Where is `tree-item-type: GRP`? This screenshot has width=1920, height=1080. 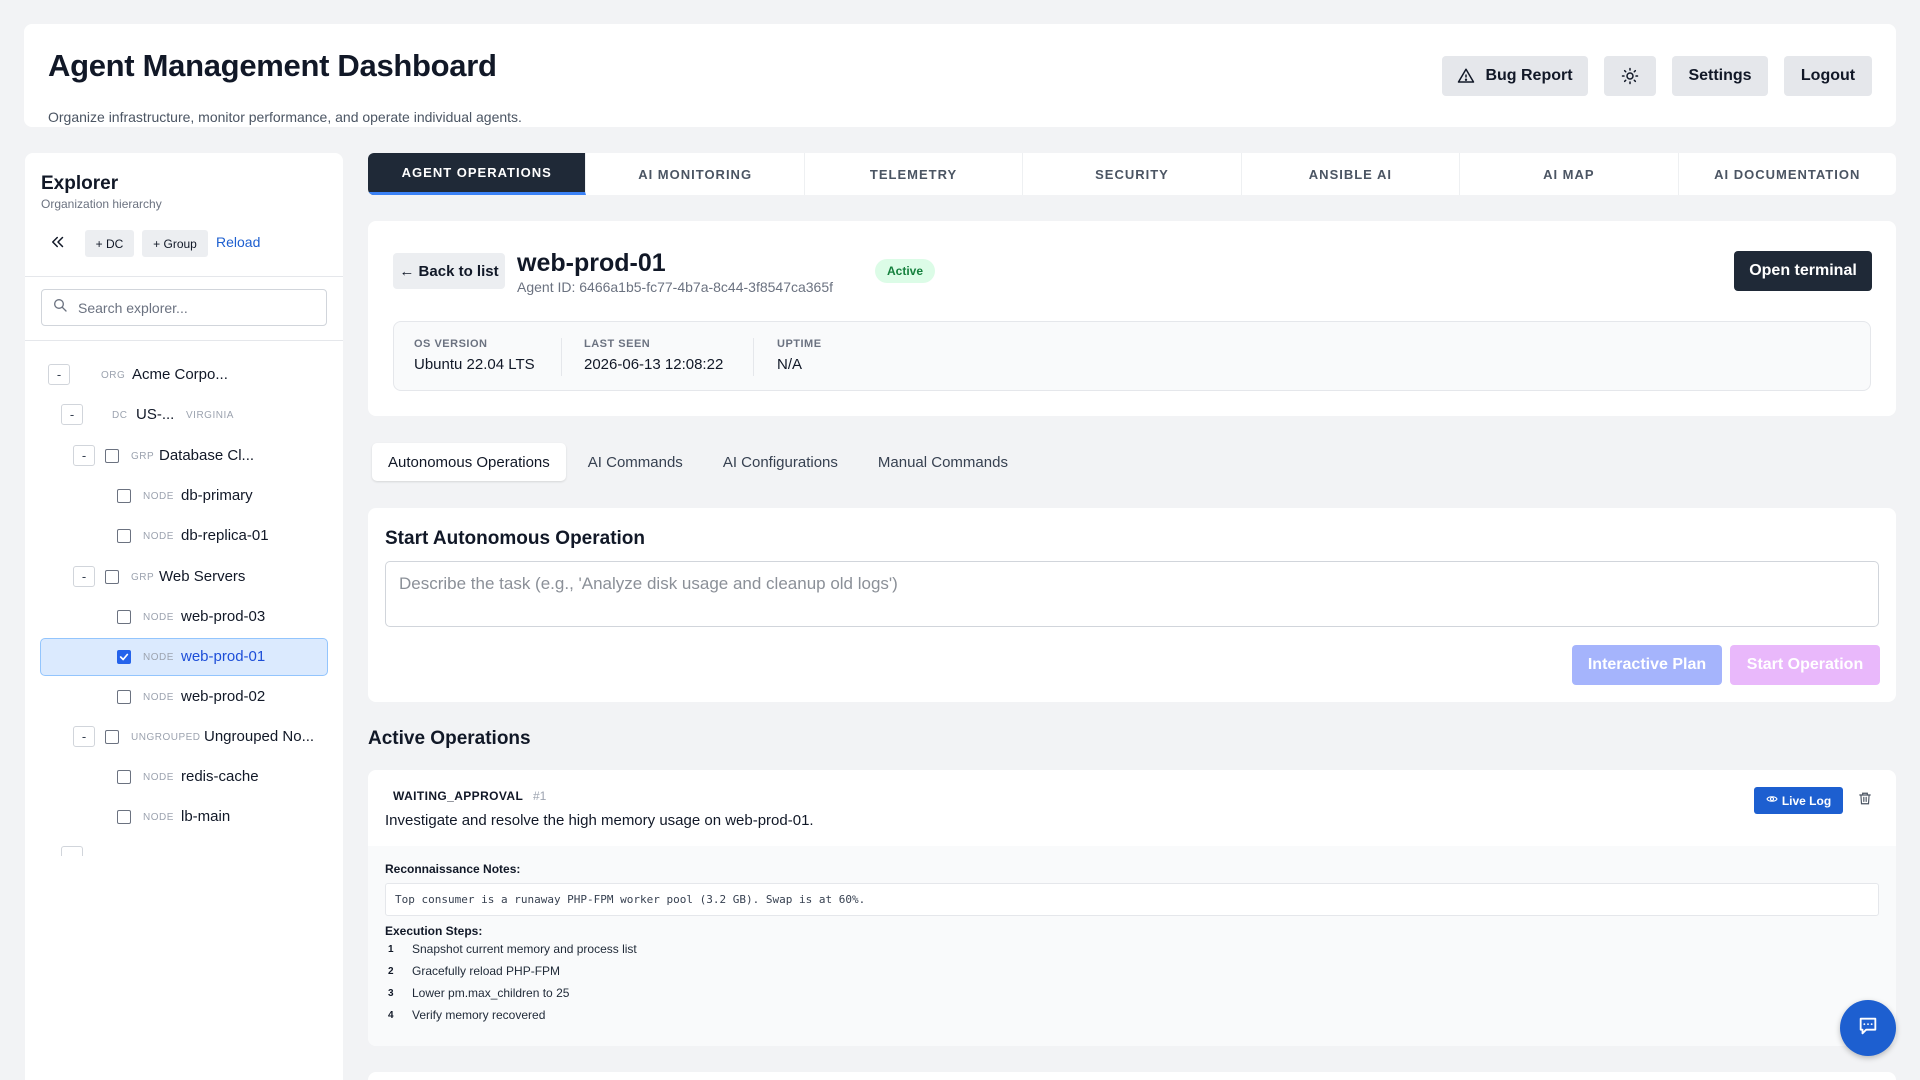
tree-item-type: GRP is located at coordinates (143, 577).